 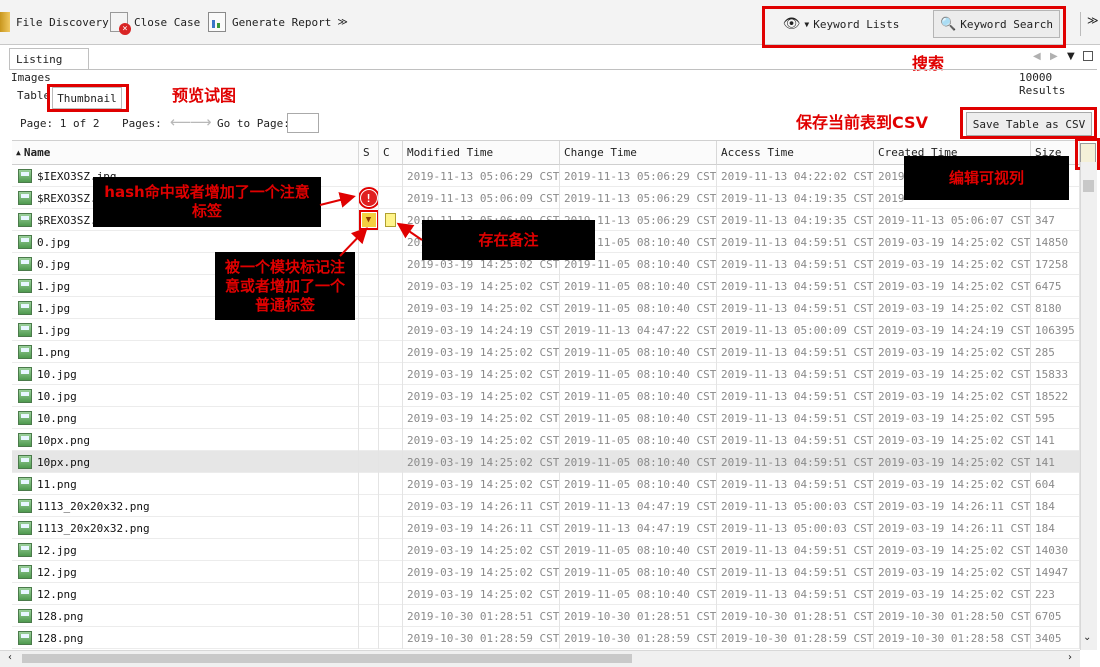 What do you see at coordinates (353, 242) in the screenshot?
I see `module-tag-arrow` at bounding box center [353, 242].